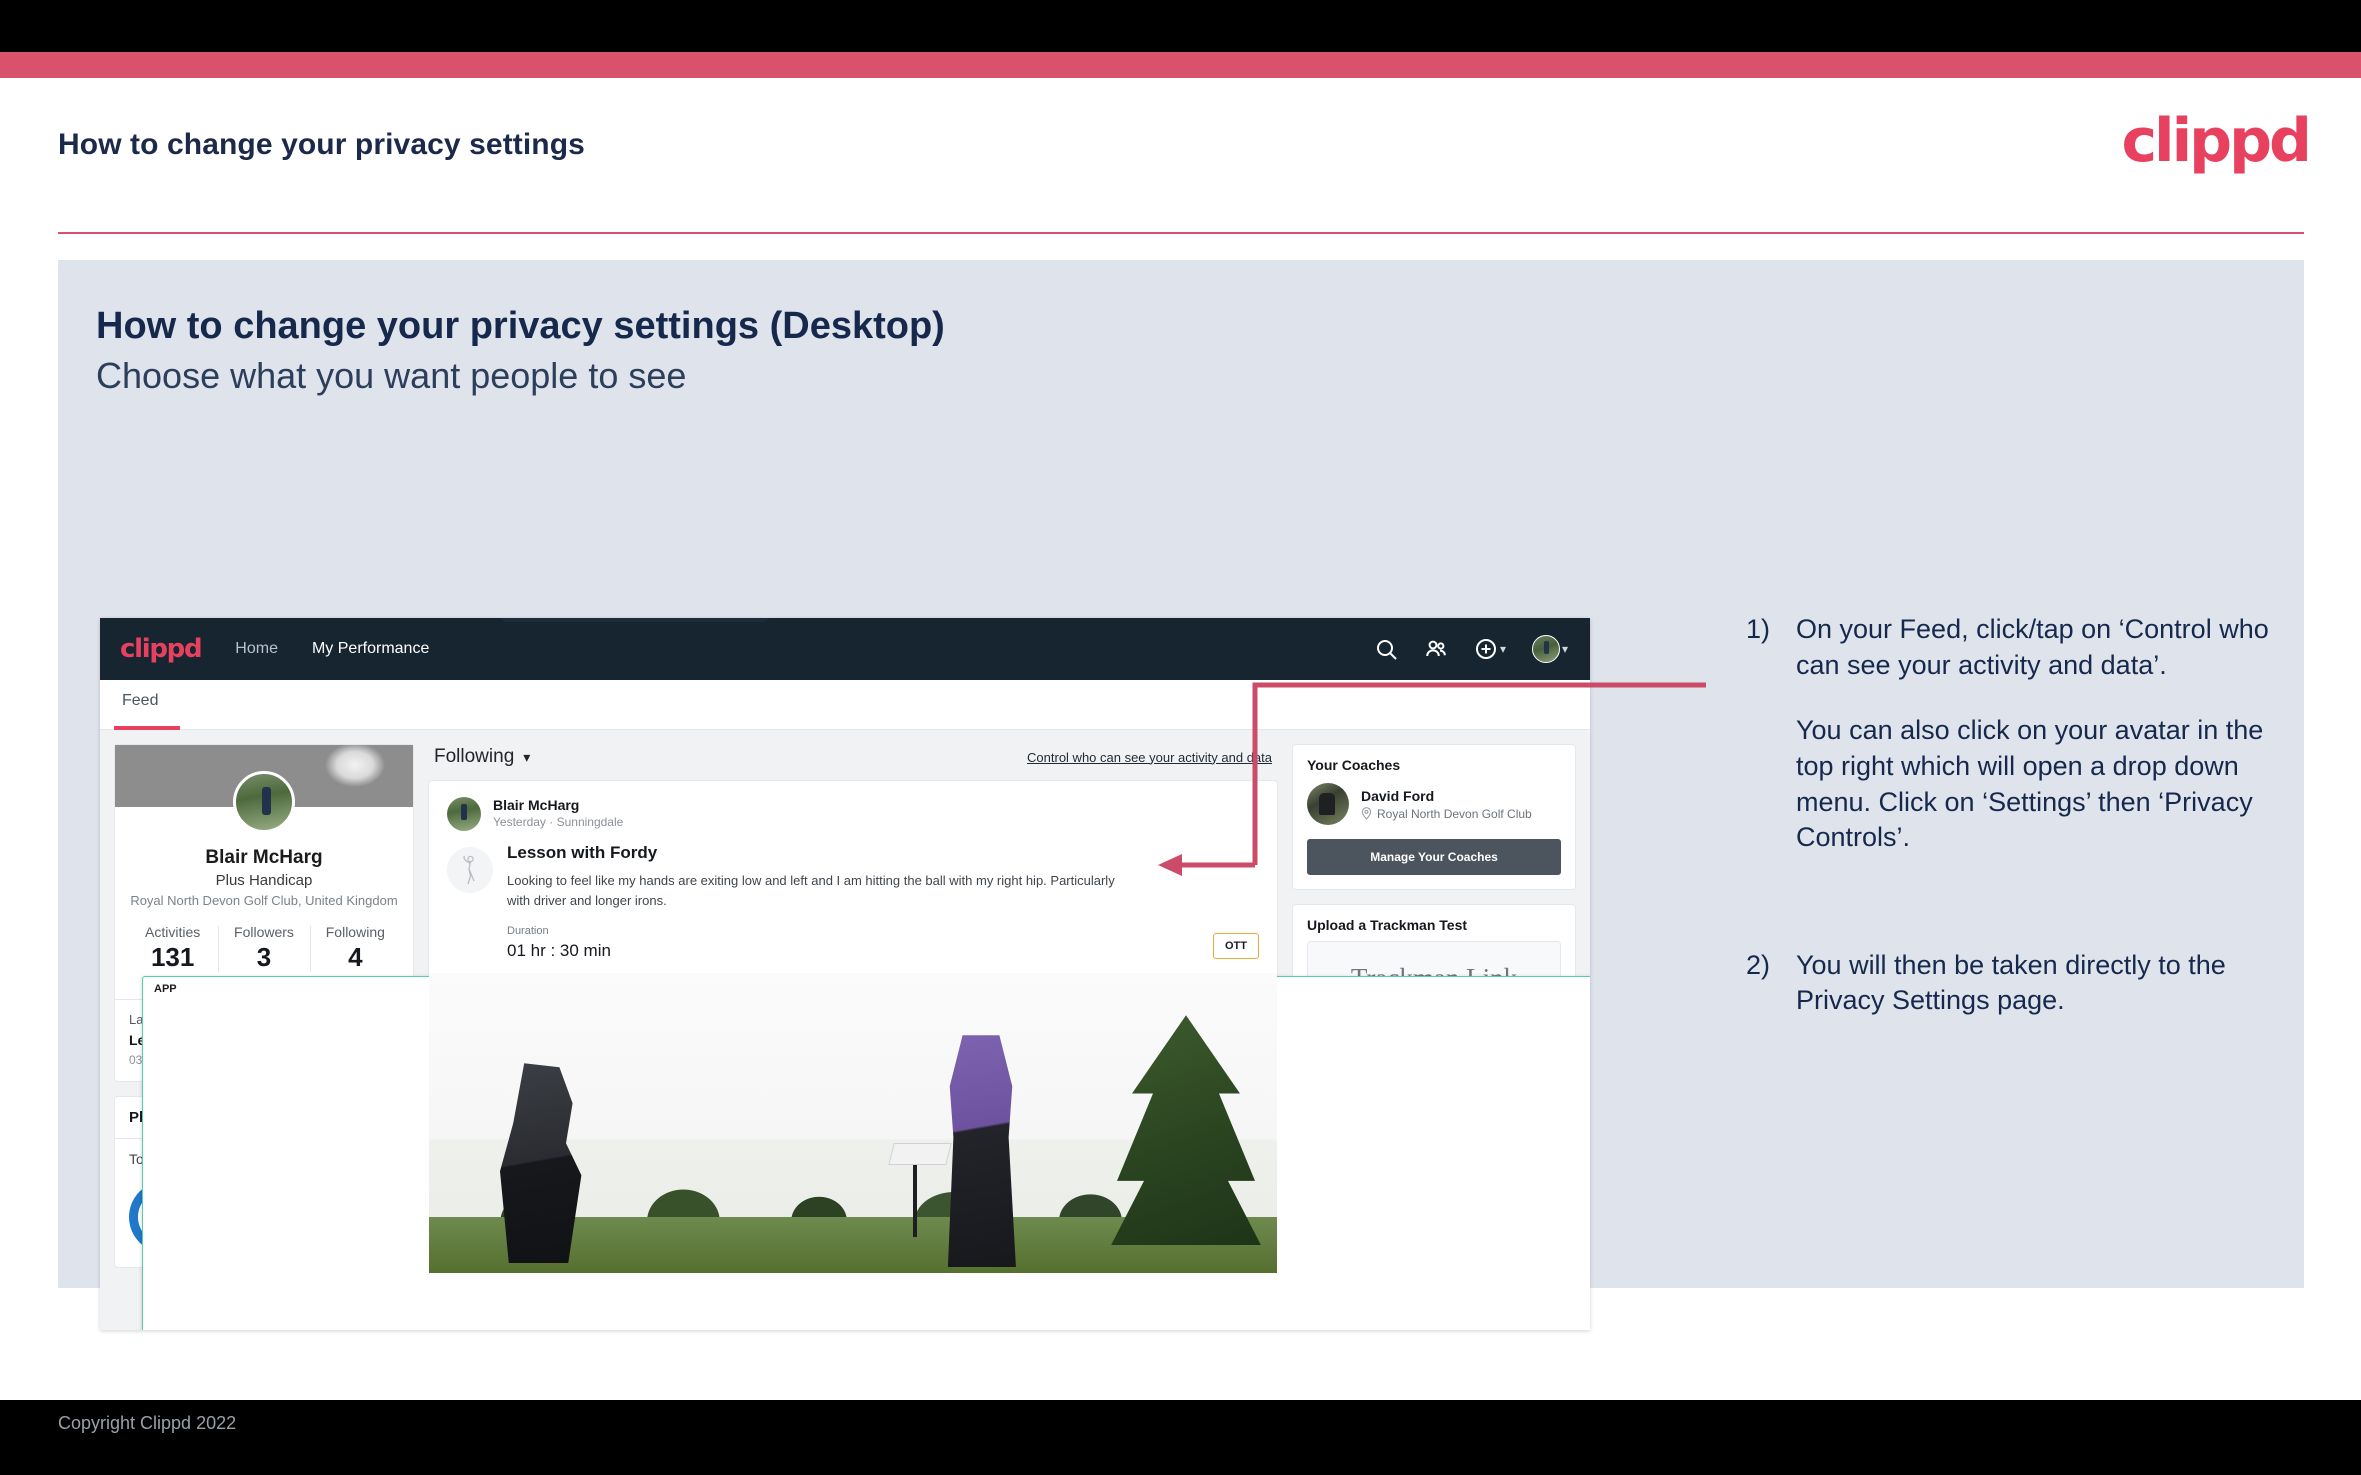 This screenshot has height=1475, width=2361. What do you see at coordinates (1486, 649) in the screenshot?
I see `plus-circle-icon` at bounding box center [1486, 649].